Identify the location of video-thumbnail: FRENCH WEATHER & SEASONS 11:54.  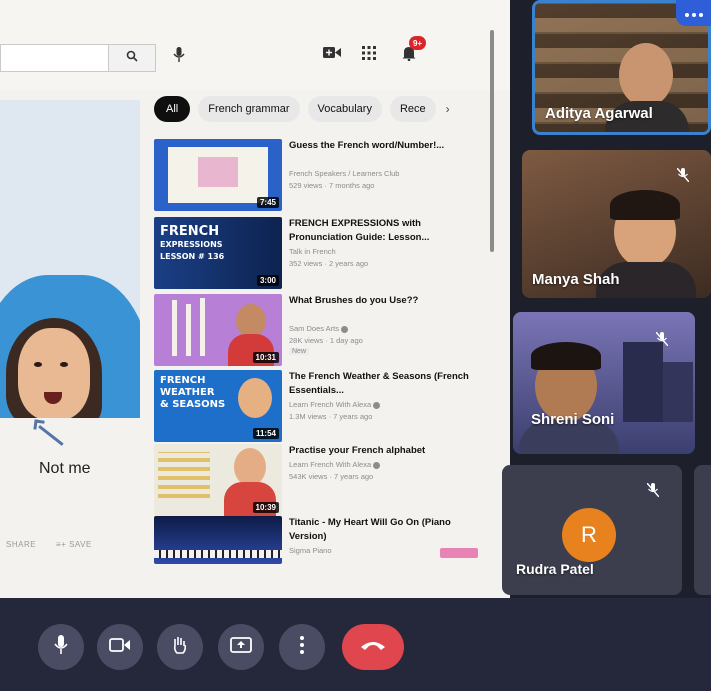
(218, 406).